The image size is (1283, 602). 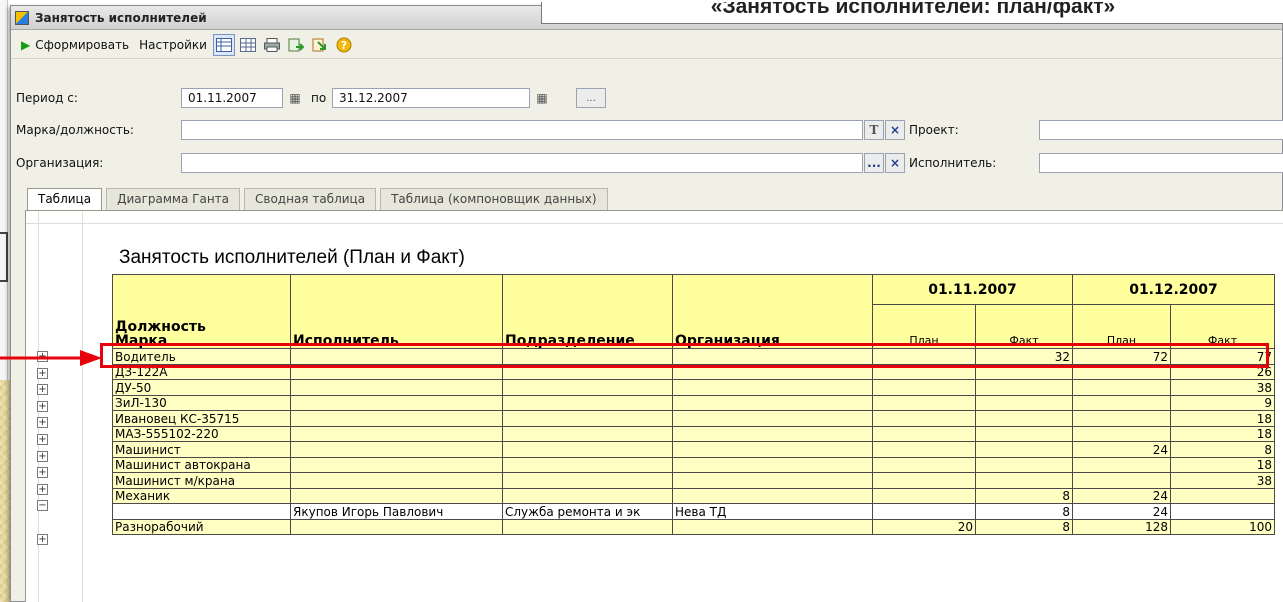 What do you see at coordinates (42, 506) in the screenshot?
I see `collapse-icon: −` at bounding box center [42, 506].